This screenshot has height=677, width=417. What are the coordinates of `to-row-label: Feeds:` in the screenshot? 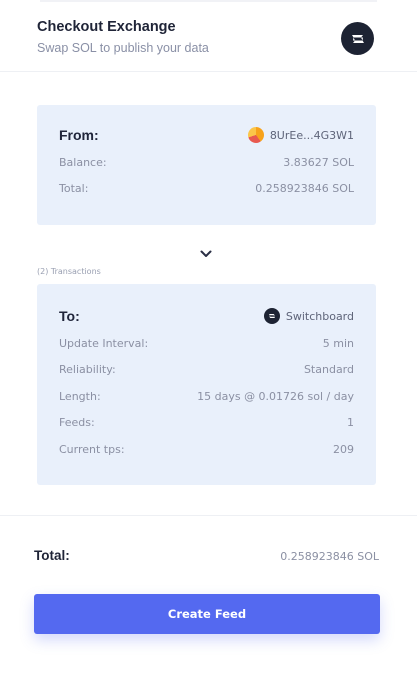 It's located at (77, 422).